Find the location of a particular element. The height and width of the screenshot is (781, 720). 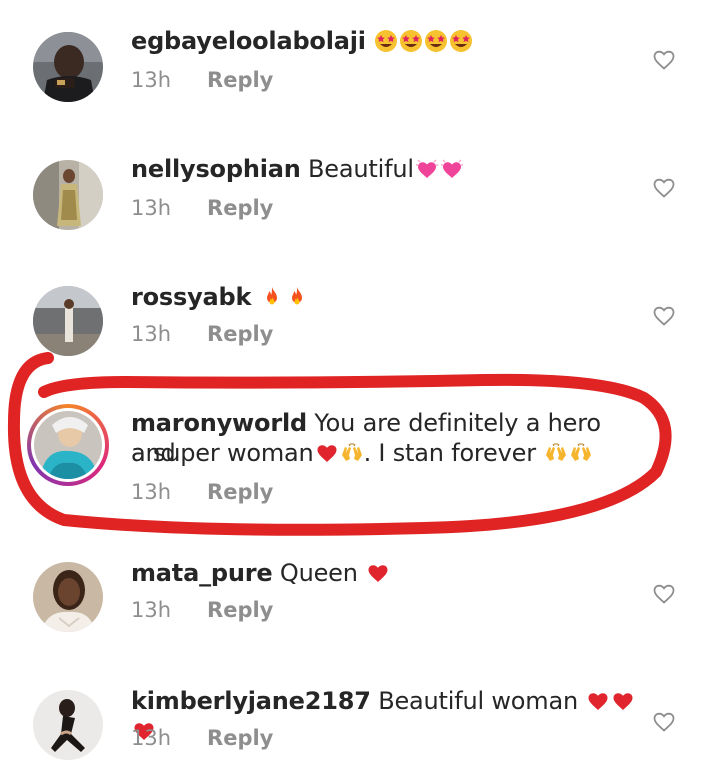

username-link: rossyabk is located at coordinates (191, 297).